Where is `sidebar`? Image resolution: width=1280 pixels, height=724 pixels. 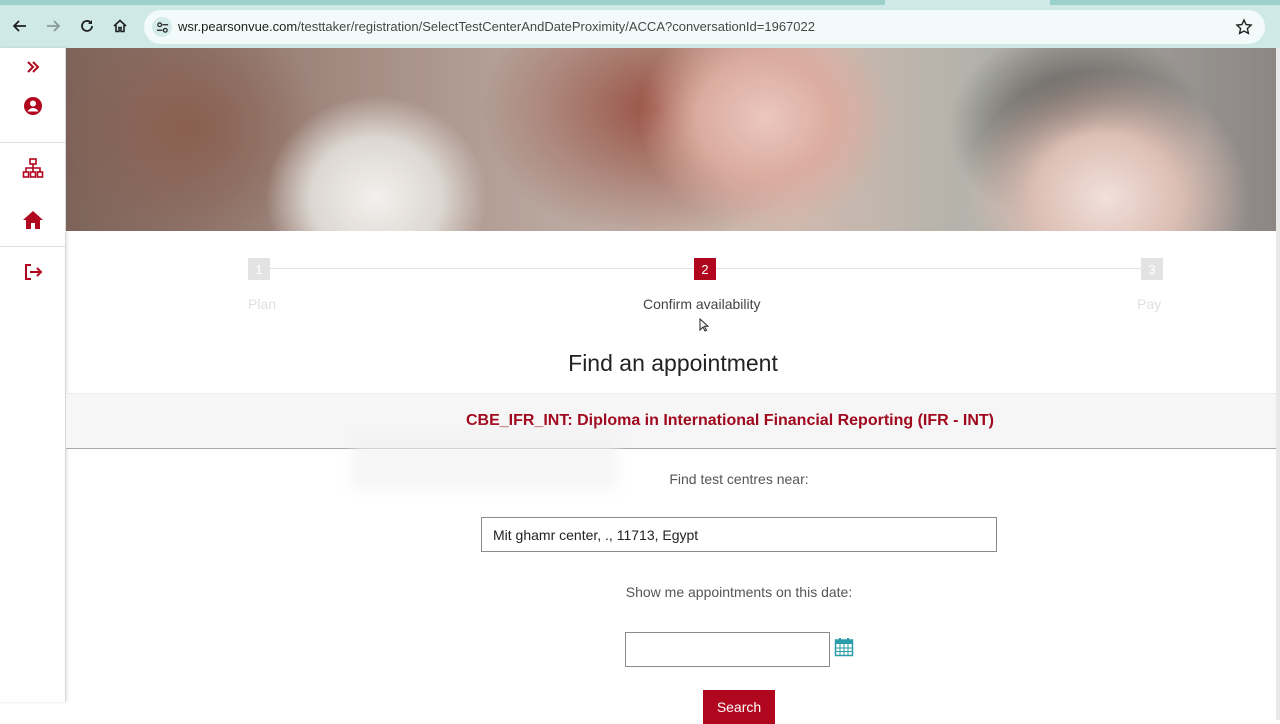
sidebar is located at coordinates (33, 375).